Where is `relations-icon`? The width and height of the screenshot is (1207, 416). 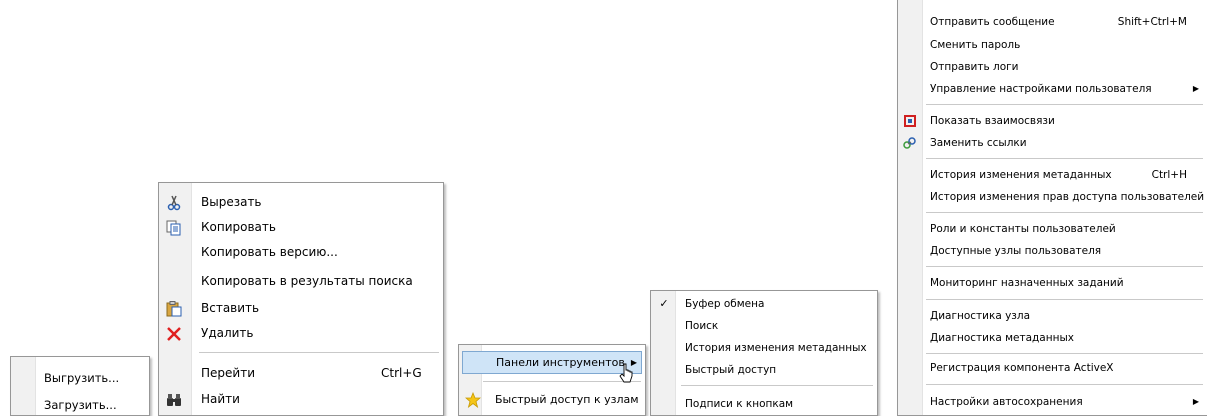 relations-icon is located at coordinates (910, 121).